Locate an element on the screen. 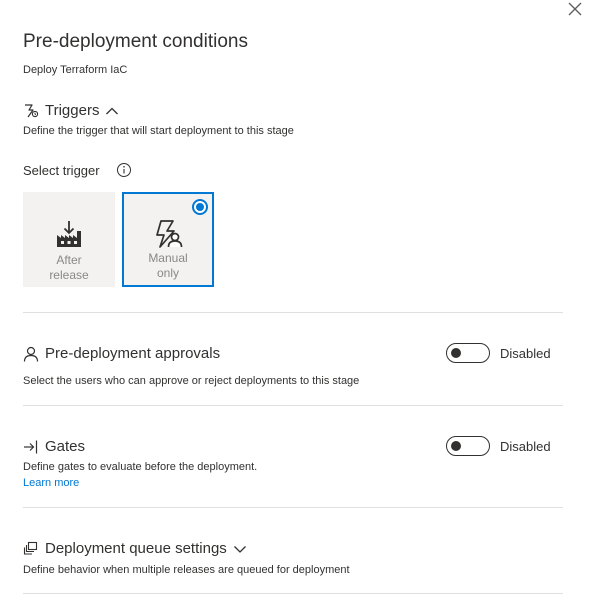 Image resolution: width=590 pixels, height=604 pixels. page-title: Pre-deployment conditions is located at coordinates (135, 41).